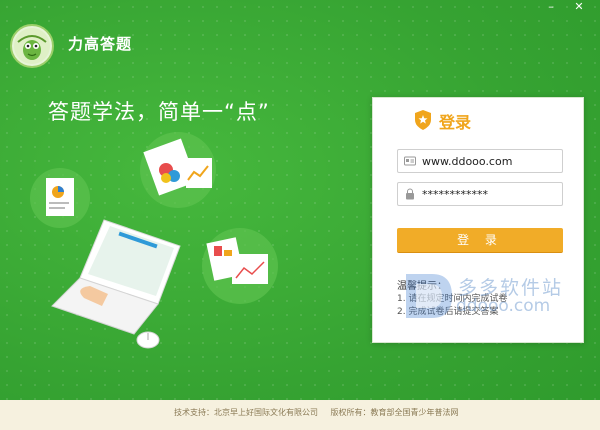  Describe the element at coordinates (423, 120) in the screenshot. I see `shield-icon` at that location.